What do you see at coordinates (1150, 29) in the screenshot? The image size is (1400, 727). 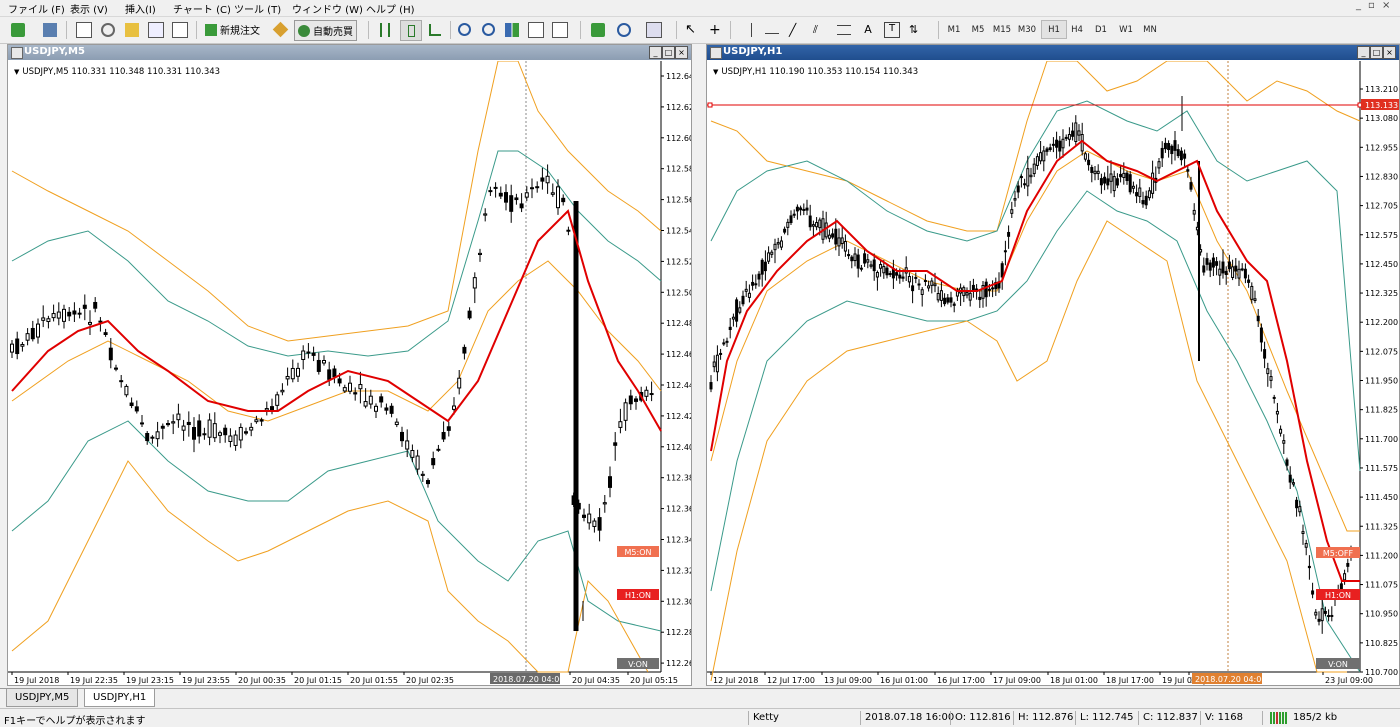 I see `timeframe-mn: MN` at bounding box center [1150, 29].